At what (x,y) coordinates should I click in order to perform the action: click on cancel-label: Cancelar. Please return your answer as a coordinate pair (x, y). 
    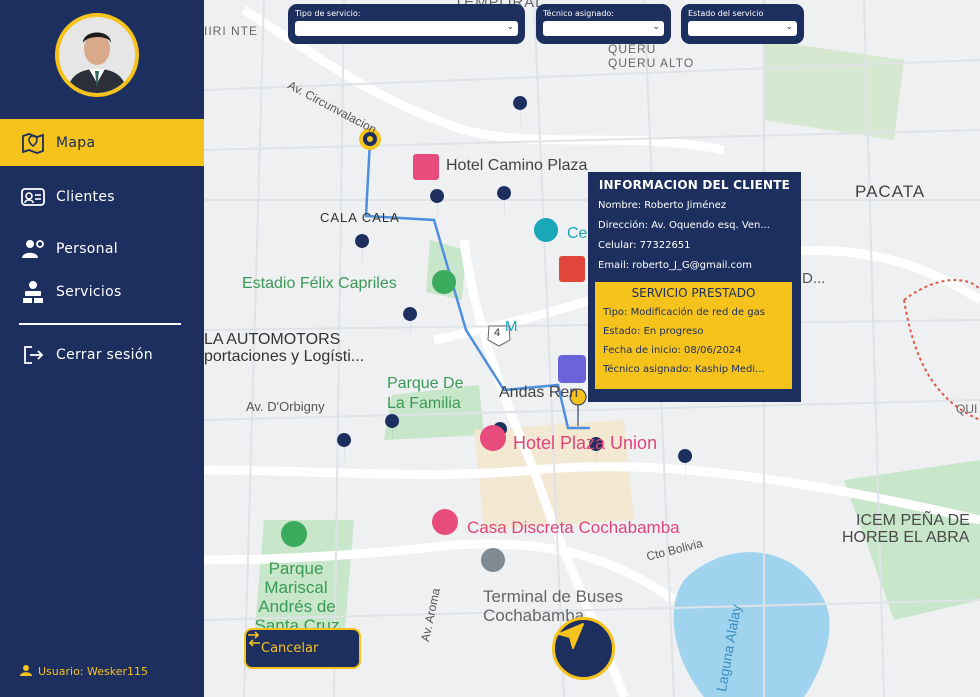
    Looking at the image, I should click on (290, 648).